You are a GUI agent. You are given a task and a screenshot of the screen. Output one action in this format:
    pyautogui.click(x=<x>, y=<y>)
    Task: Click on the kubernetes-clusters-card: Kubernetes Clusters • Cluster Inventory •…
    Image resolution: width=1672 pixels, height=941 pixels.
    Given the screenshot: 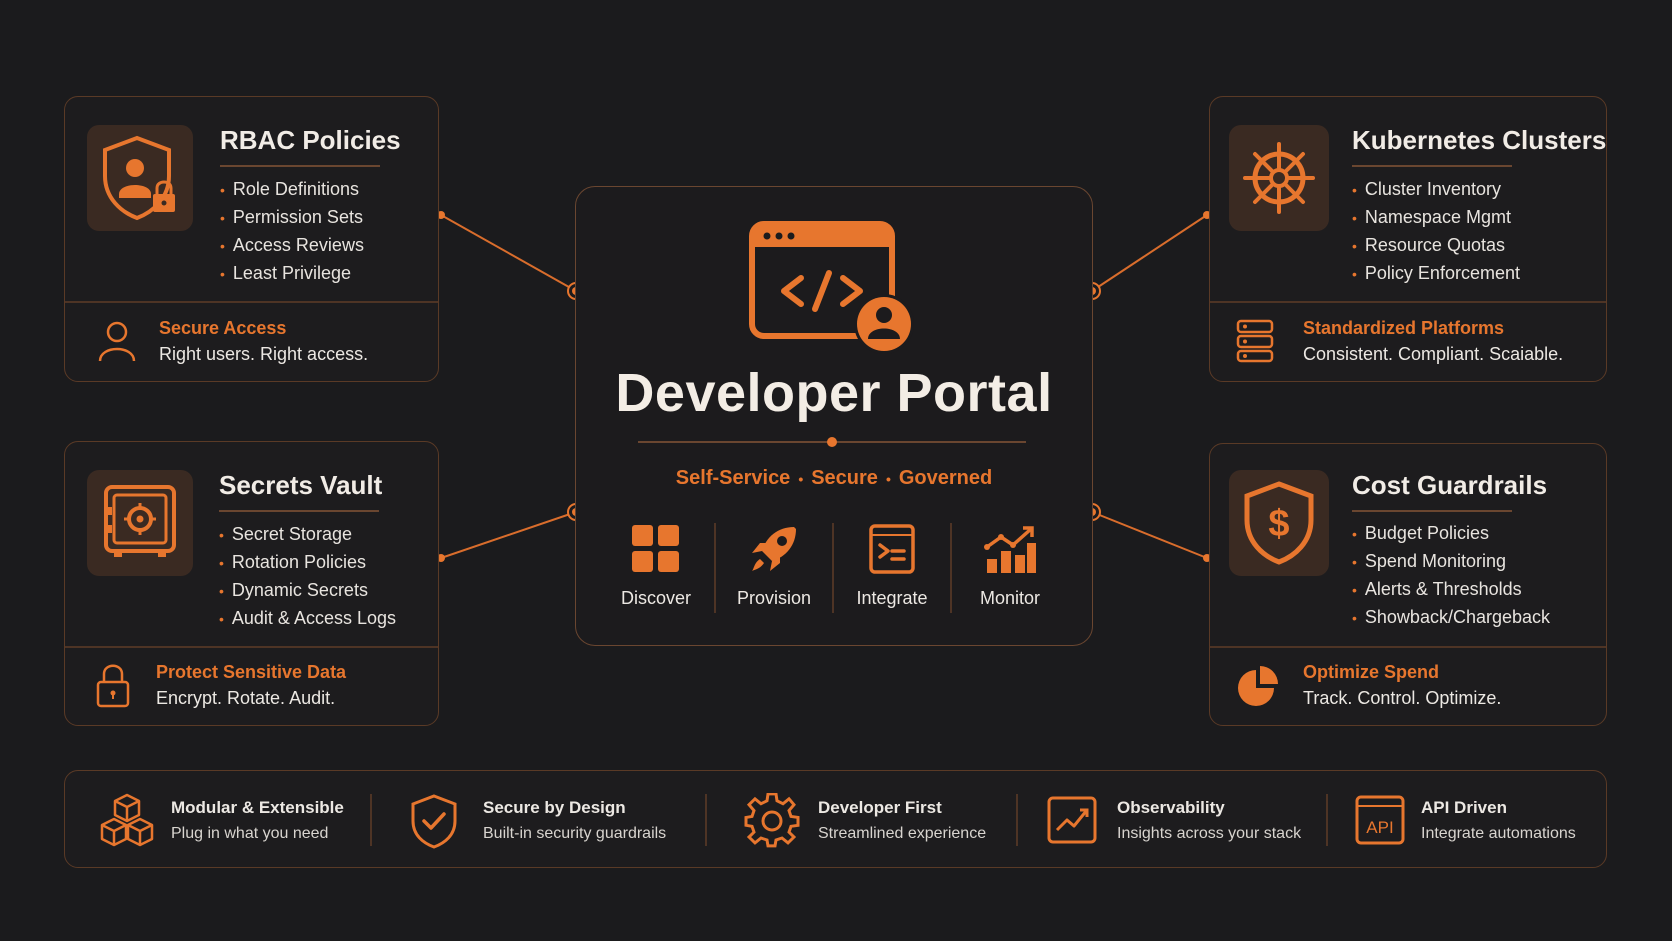 What is the action you would take?
    pyautogui.click(x=1408, y=239)
    